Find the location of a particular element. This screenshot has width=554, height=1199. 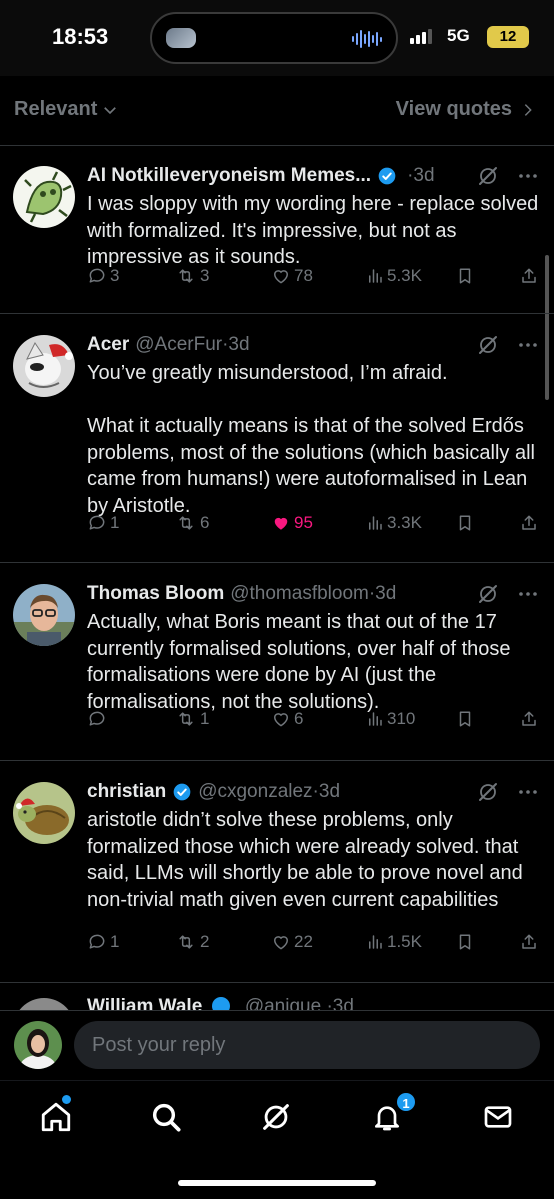

like-button: 95 is located at coordinates (292, 523).